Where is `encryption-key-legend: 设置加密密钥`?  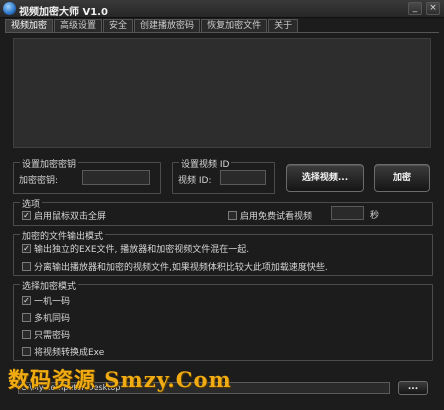 encryption-key-legend: 设置加密密钥 is located at coordinates (49, 163).